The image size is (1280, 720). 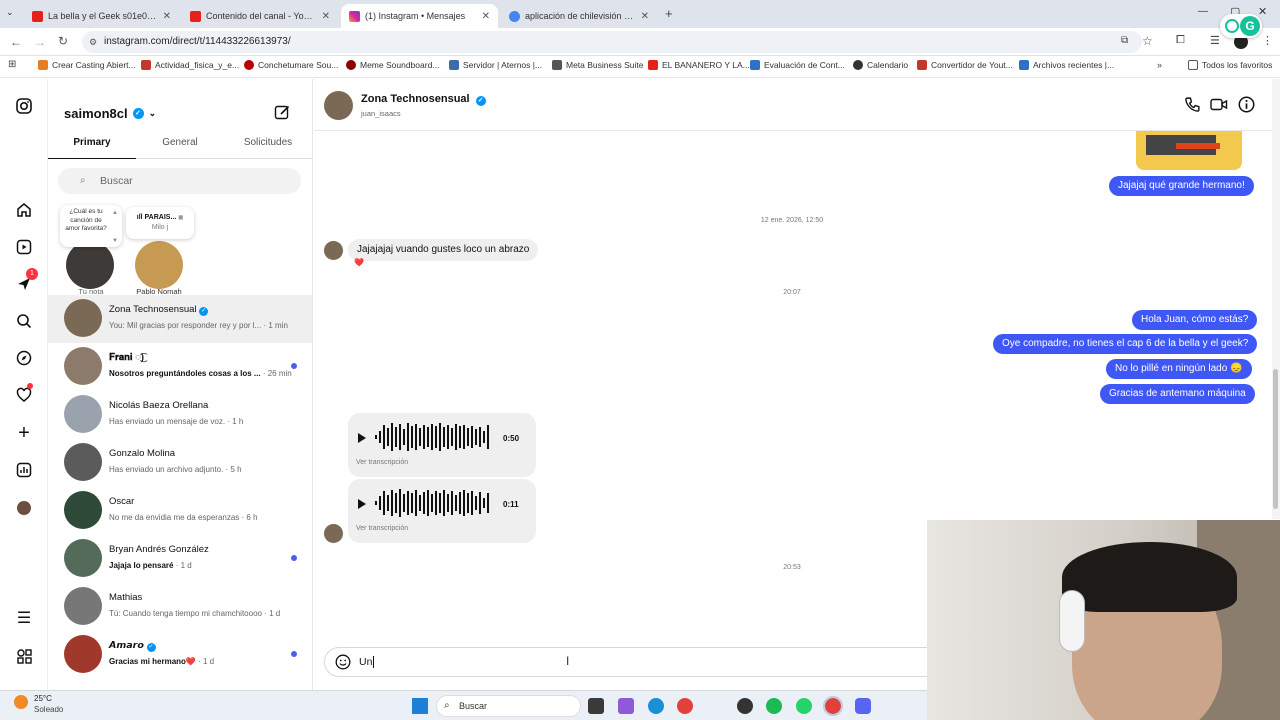 I want to click on dashboard-chart-icon, so click(x=24, y=470).